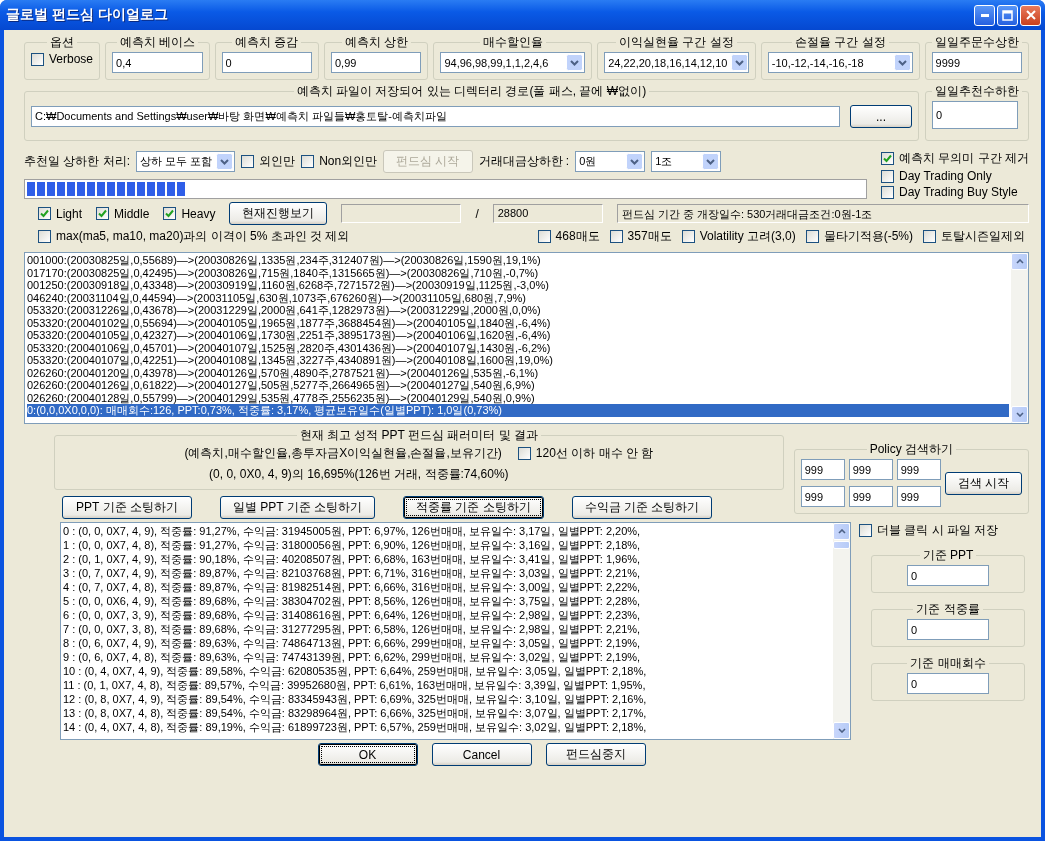 This screenshot has width=1045, height=841. I want to click on sort-button: 일별 PPT 기준 소팅하기, so click(298, 507).